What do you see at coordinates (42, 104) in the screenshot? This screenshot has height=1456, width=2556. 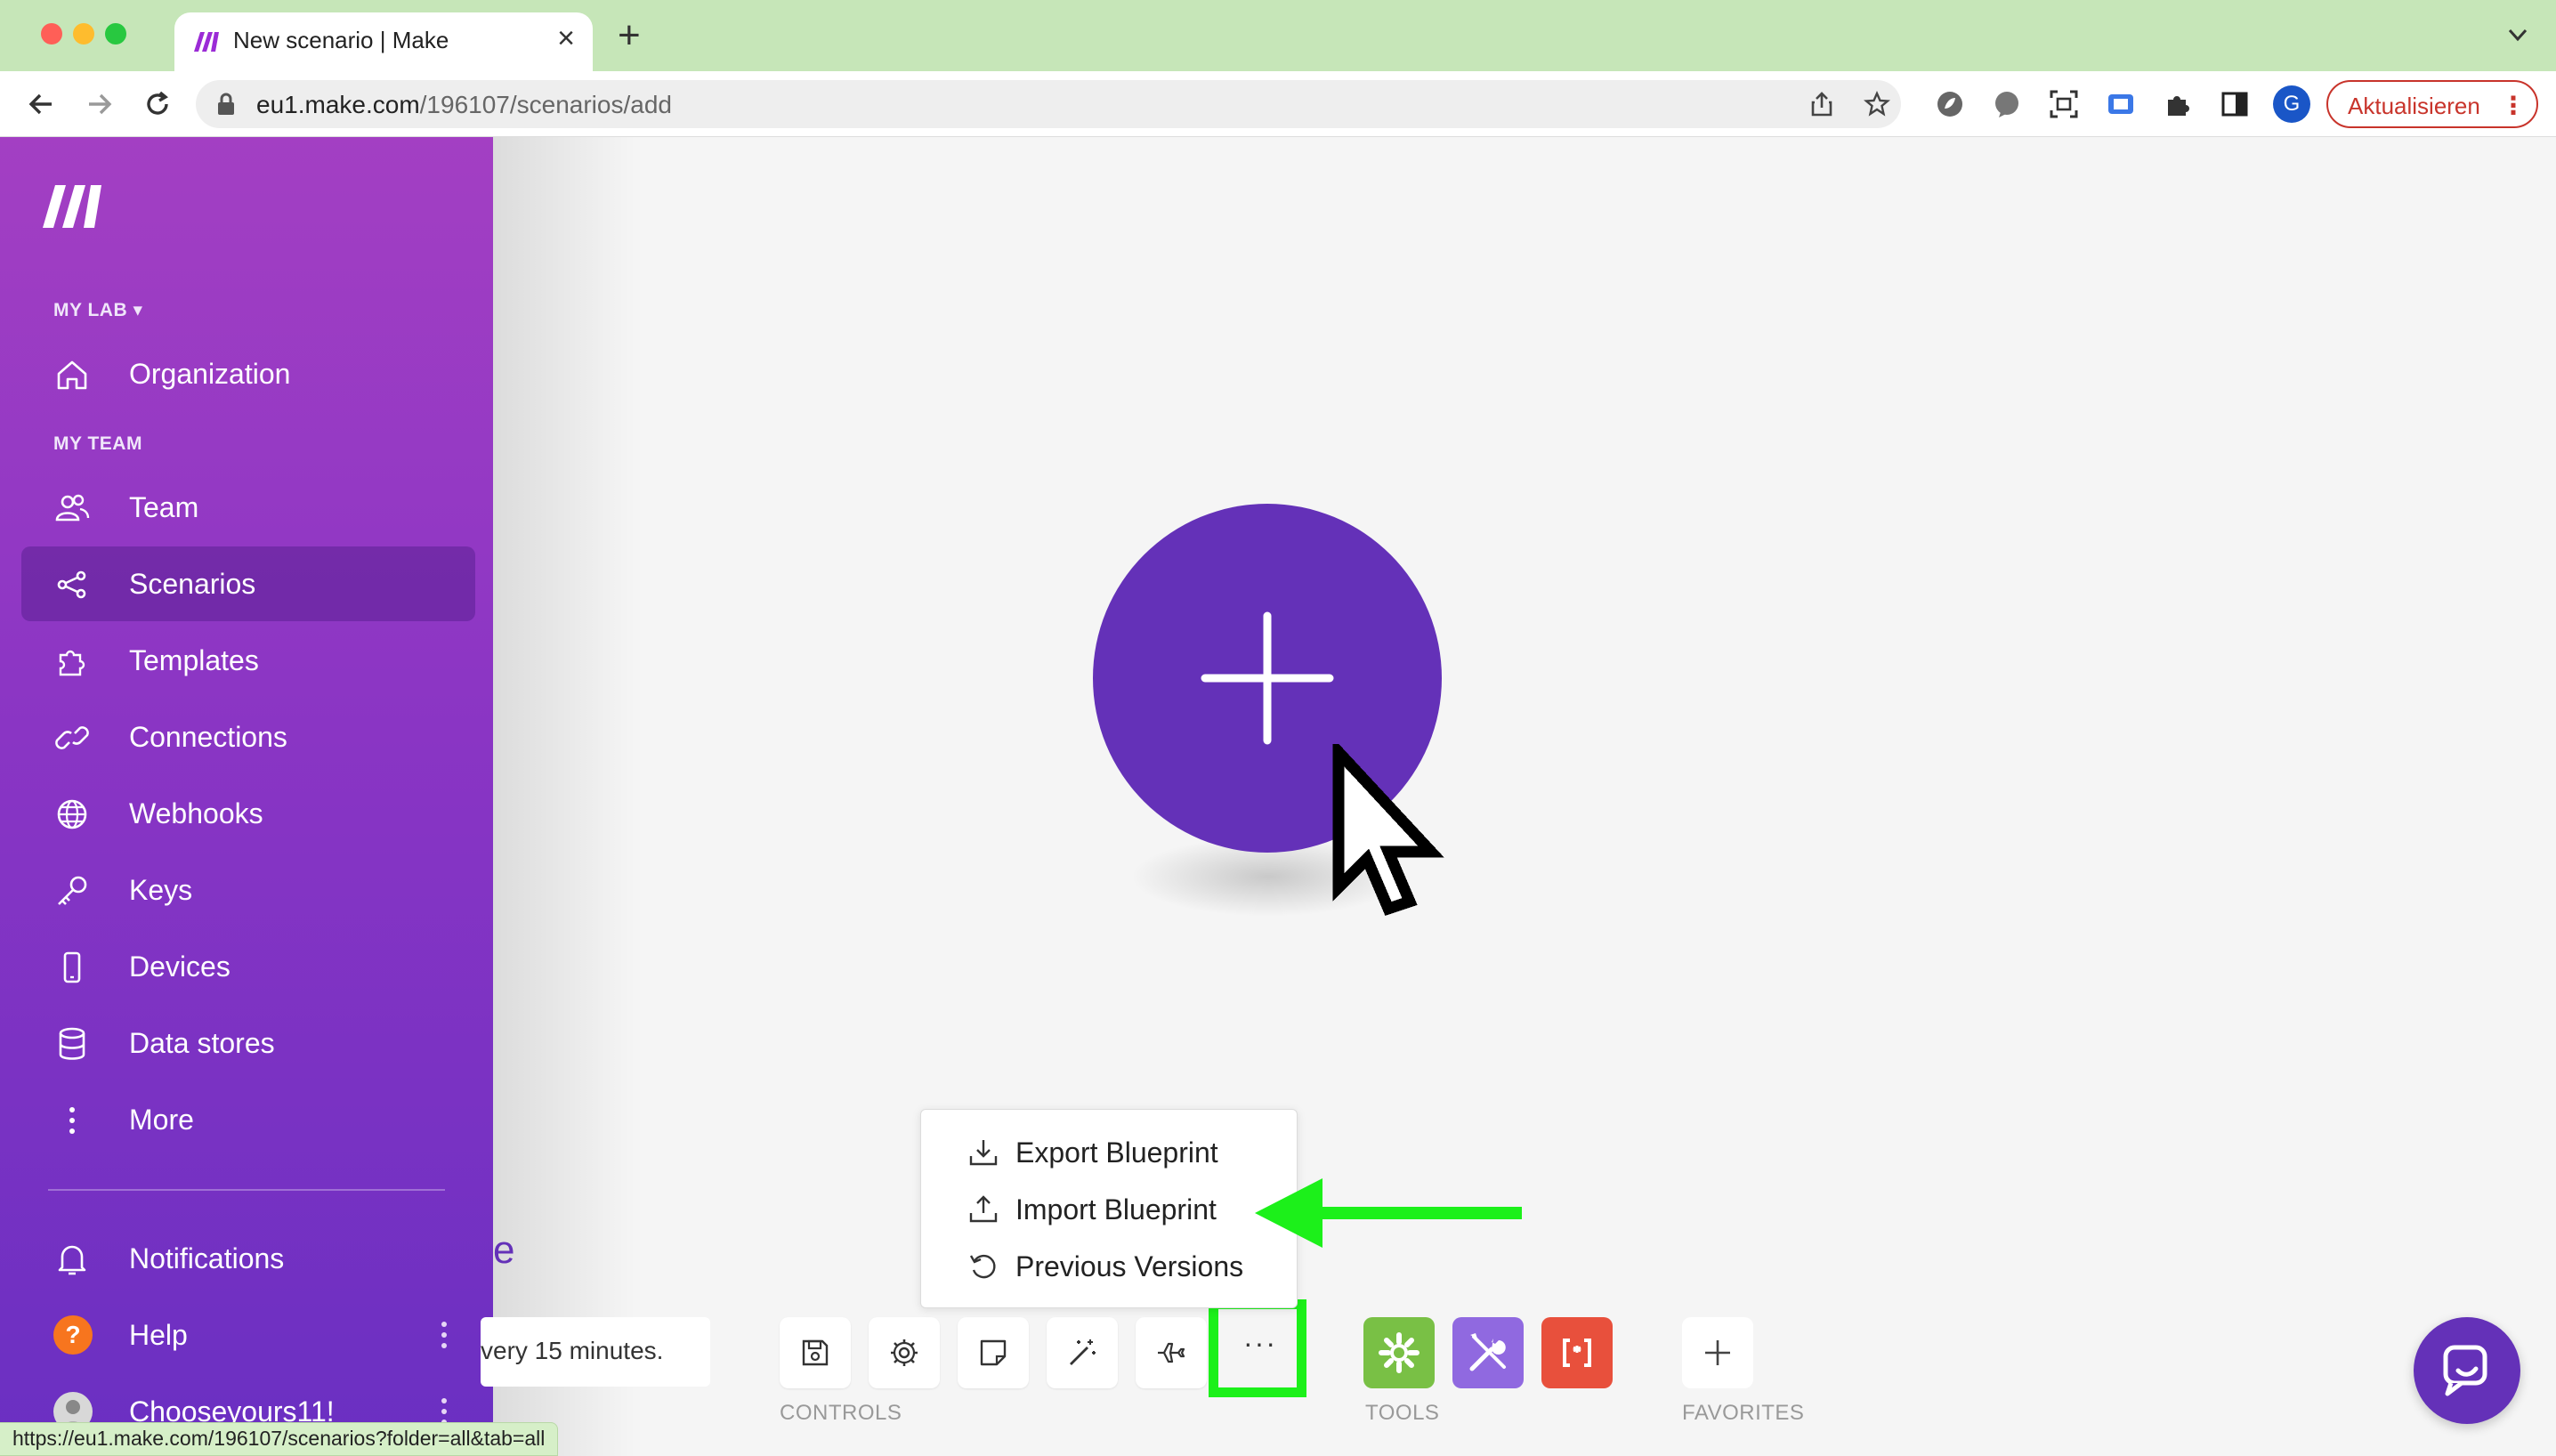 I see `back-arrow-icon` at bounding box center [42, 104].